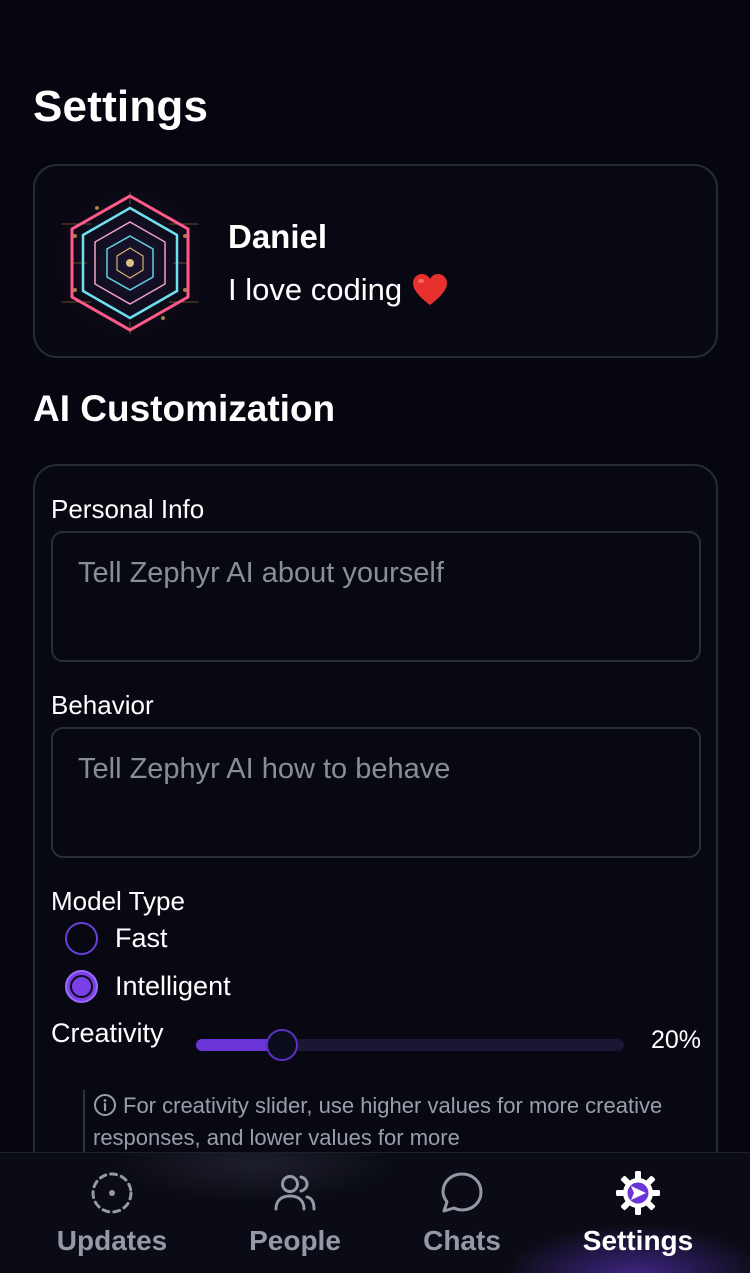  I want to click on radio-button-fast, so click(81, 938).